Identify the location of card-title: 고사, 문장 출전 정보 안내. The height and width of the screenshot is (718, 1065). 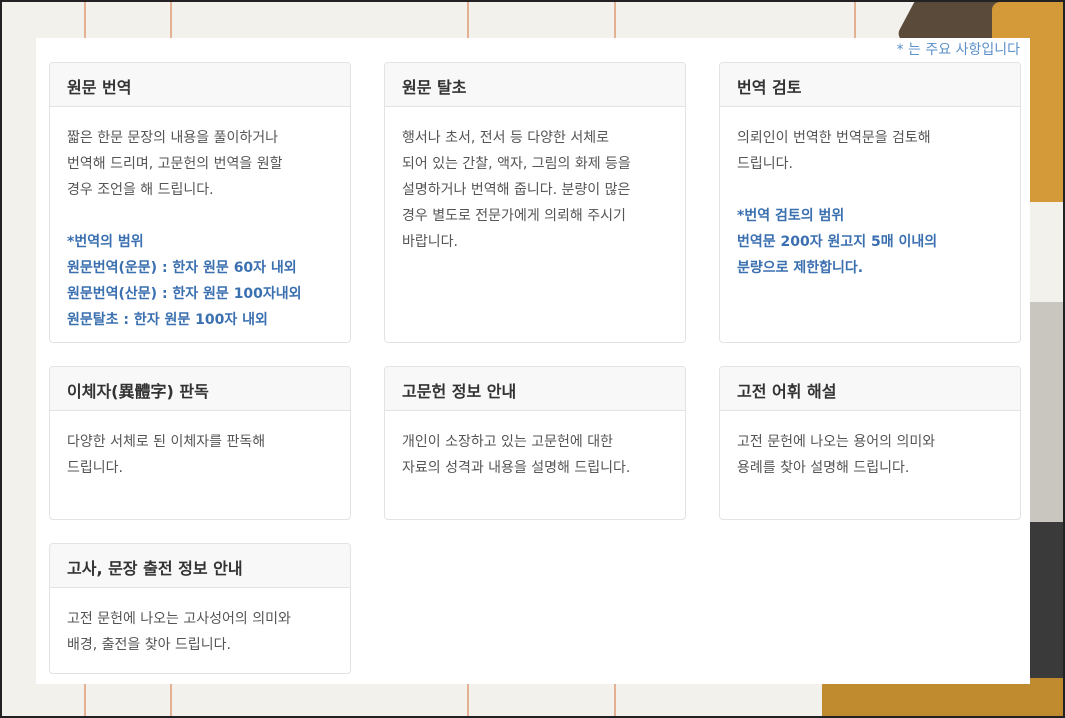
(200, 566).